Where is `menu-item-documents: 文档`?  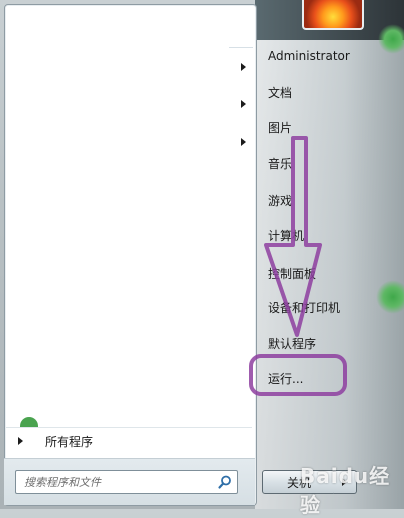 menu-item-documents: 文档 is located at coordinates (280, 92).